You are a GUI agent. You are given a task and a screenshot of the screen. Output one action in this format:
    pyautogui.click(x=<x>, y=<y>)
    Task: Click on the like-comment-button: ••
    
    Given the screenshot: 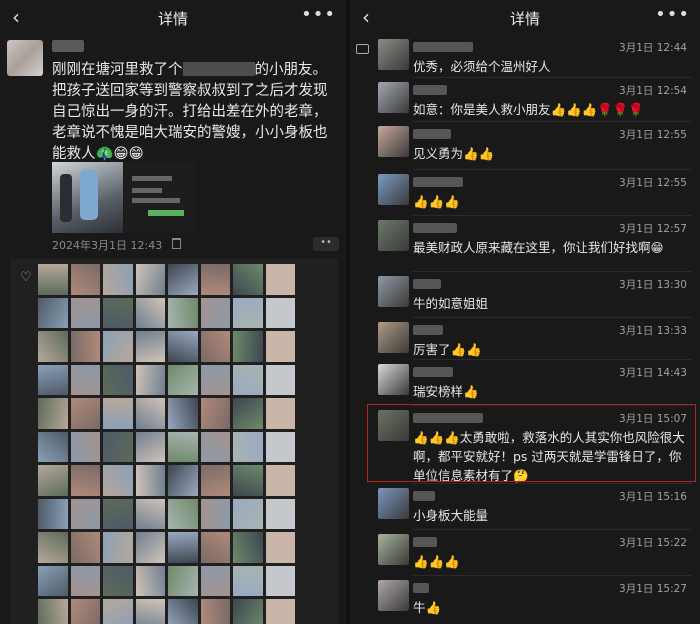 What is the action you would take?
    pyautogui.click(x=326, y=244)
    